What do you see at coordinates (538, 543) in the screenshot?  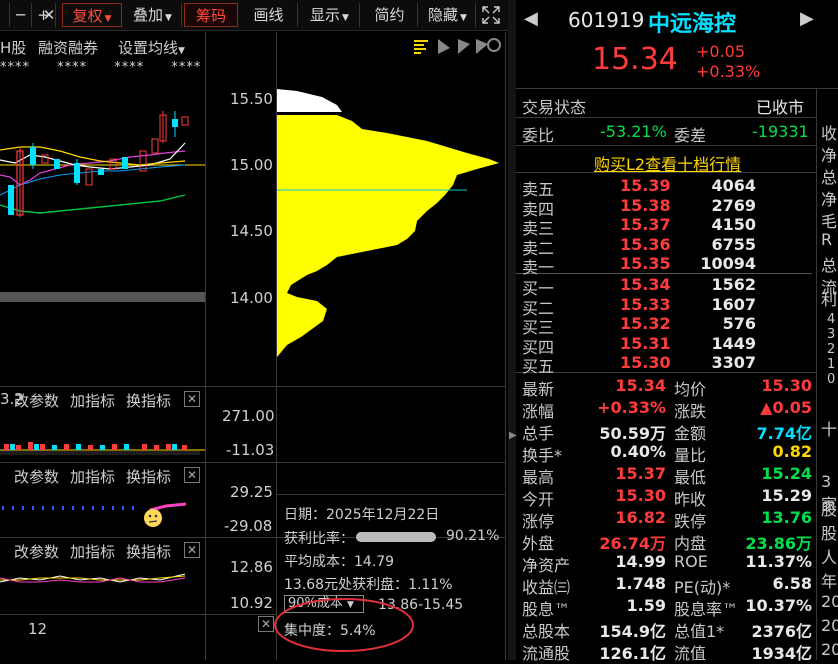 I see `quote-label: 外盘` at bounding box center [538, 543].